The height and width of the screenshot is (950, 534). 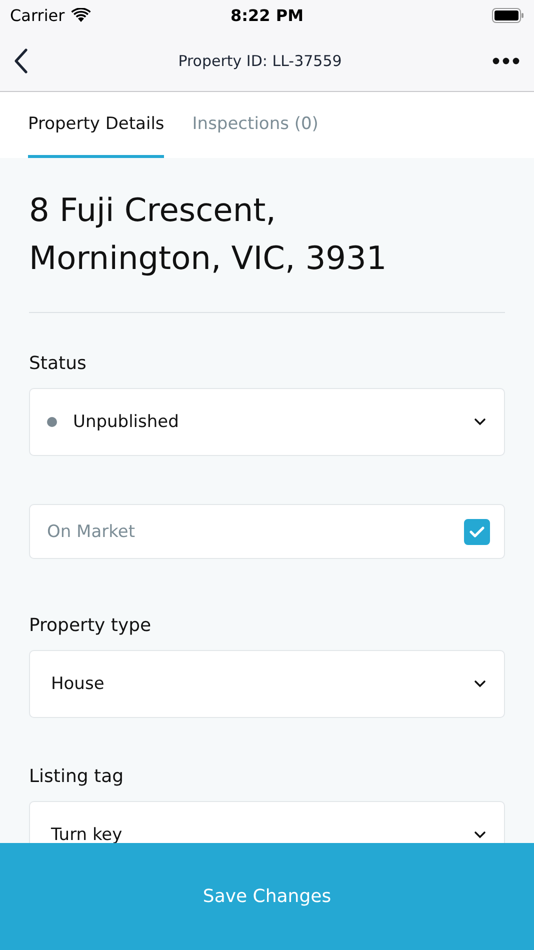 What do you see at coordinates (58, 363) in the screenshot?
I see `field-label: Status` at bounding box center [58, 363].